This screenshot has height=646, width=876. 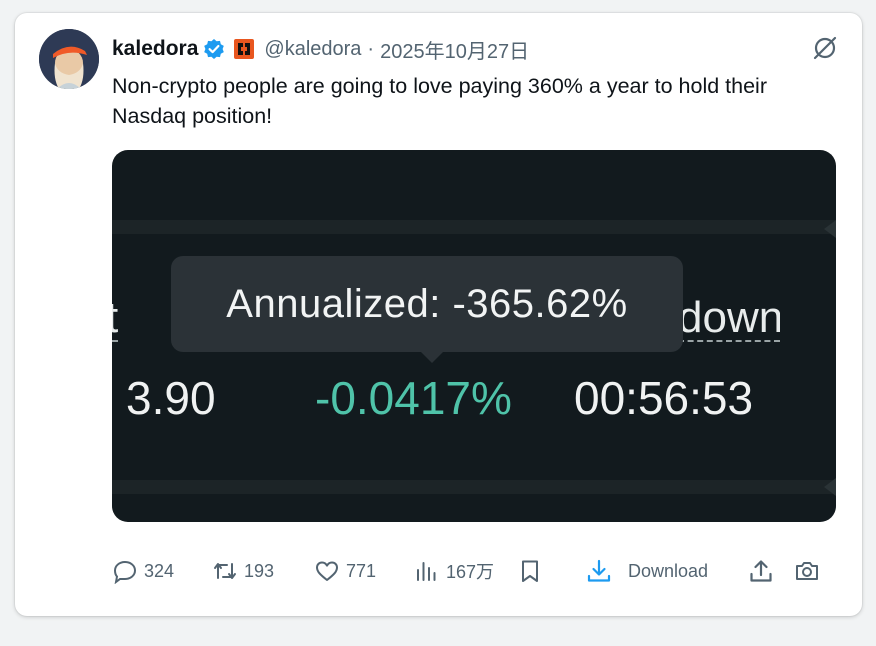 What do you see at coordinates (171, 398) in the screenshot?
I see `media-value-left: 3.90` at bounding box center [171, 398].